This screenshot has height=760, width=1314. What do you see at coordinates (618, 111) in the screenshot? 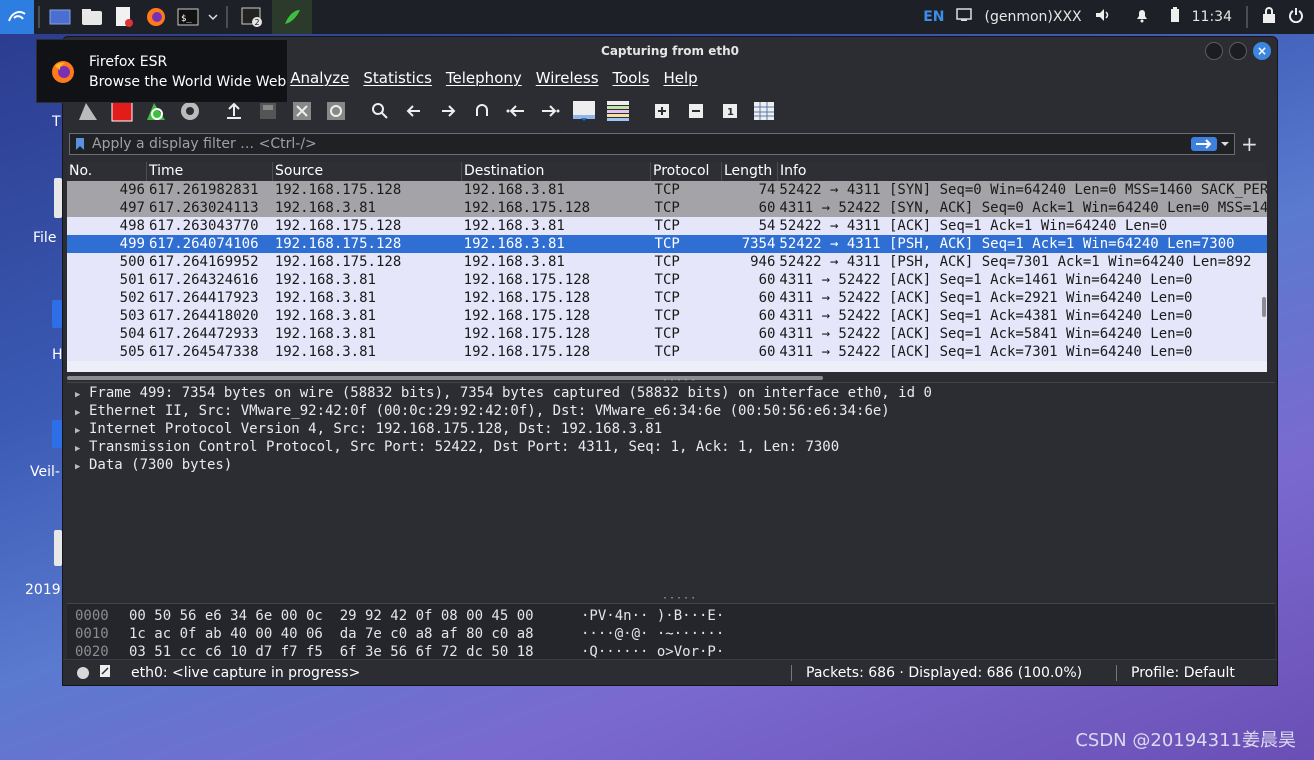
I see `colorize-icon` at bounding box center [618, 111].